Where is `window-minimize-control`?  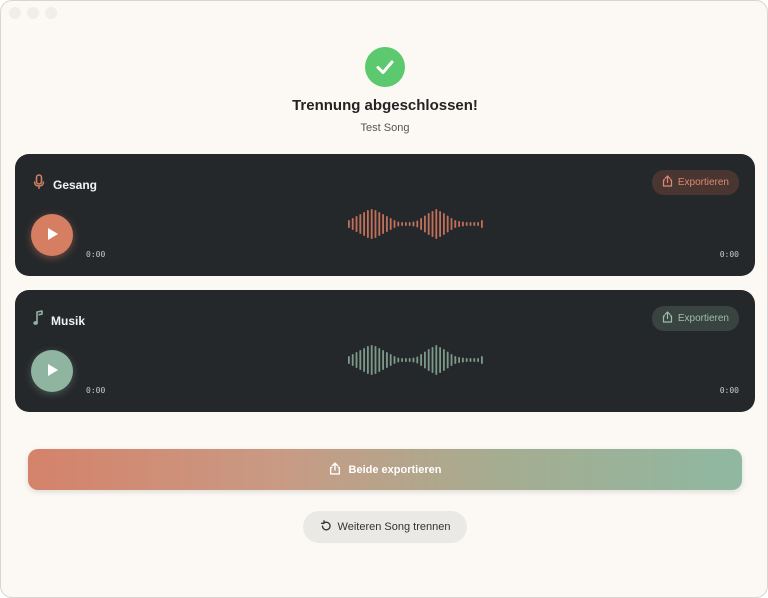
window-minimize-control is located at coordinates (33, 13).